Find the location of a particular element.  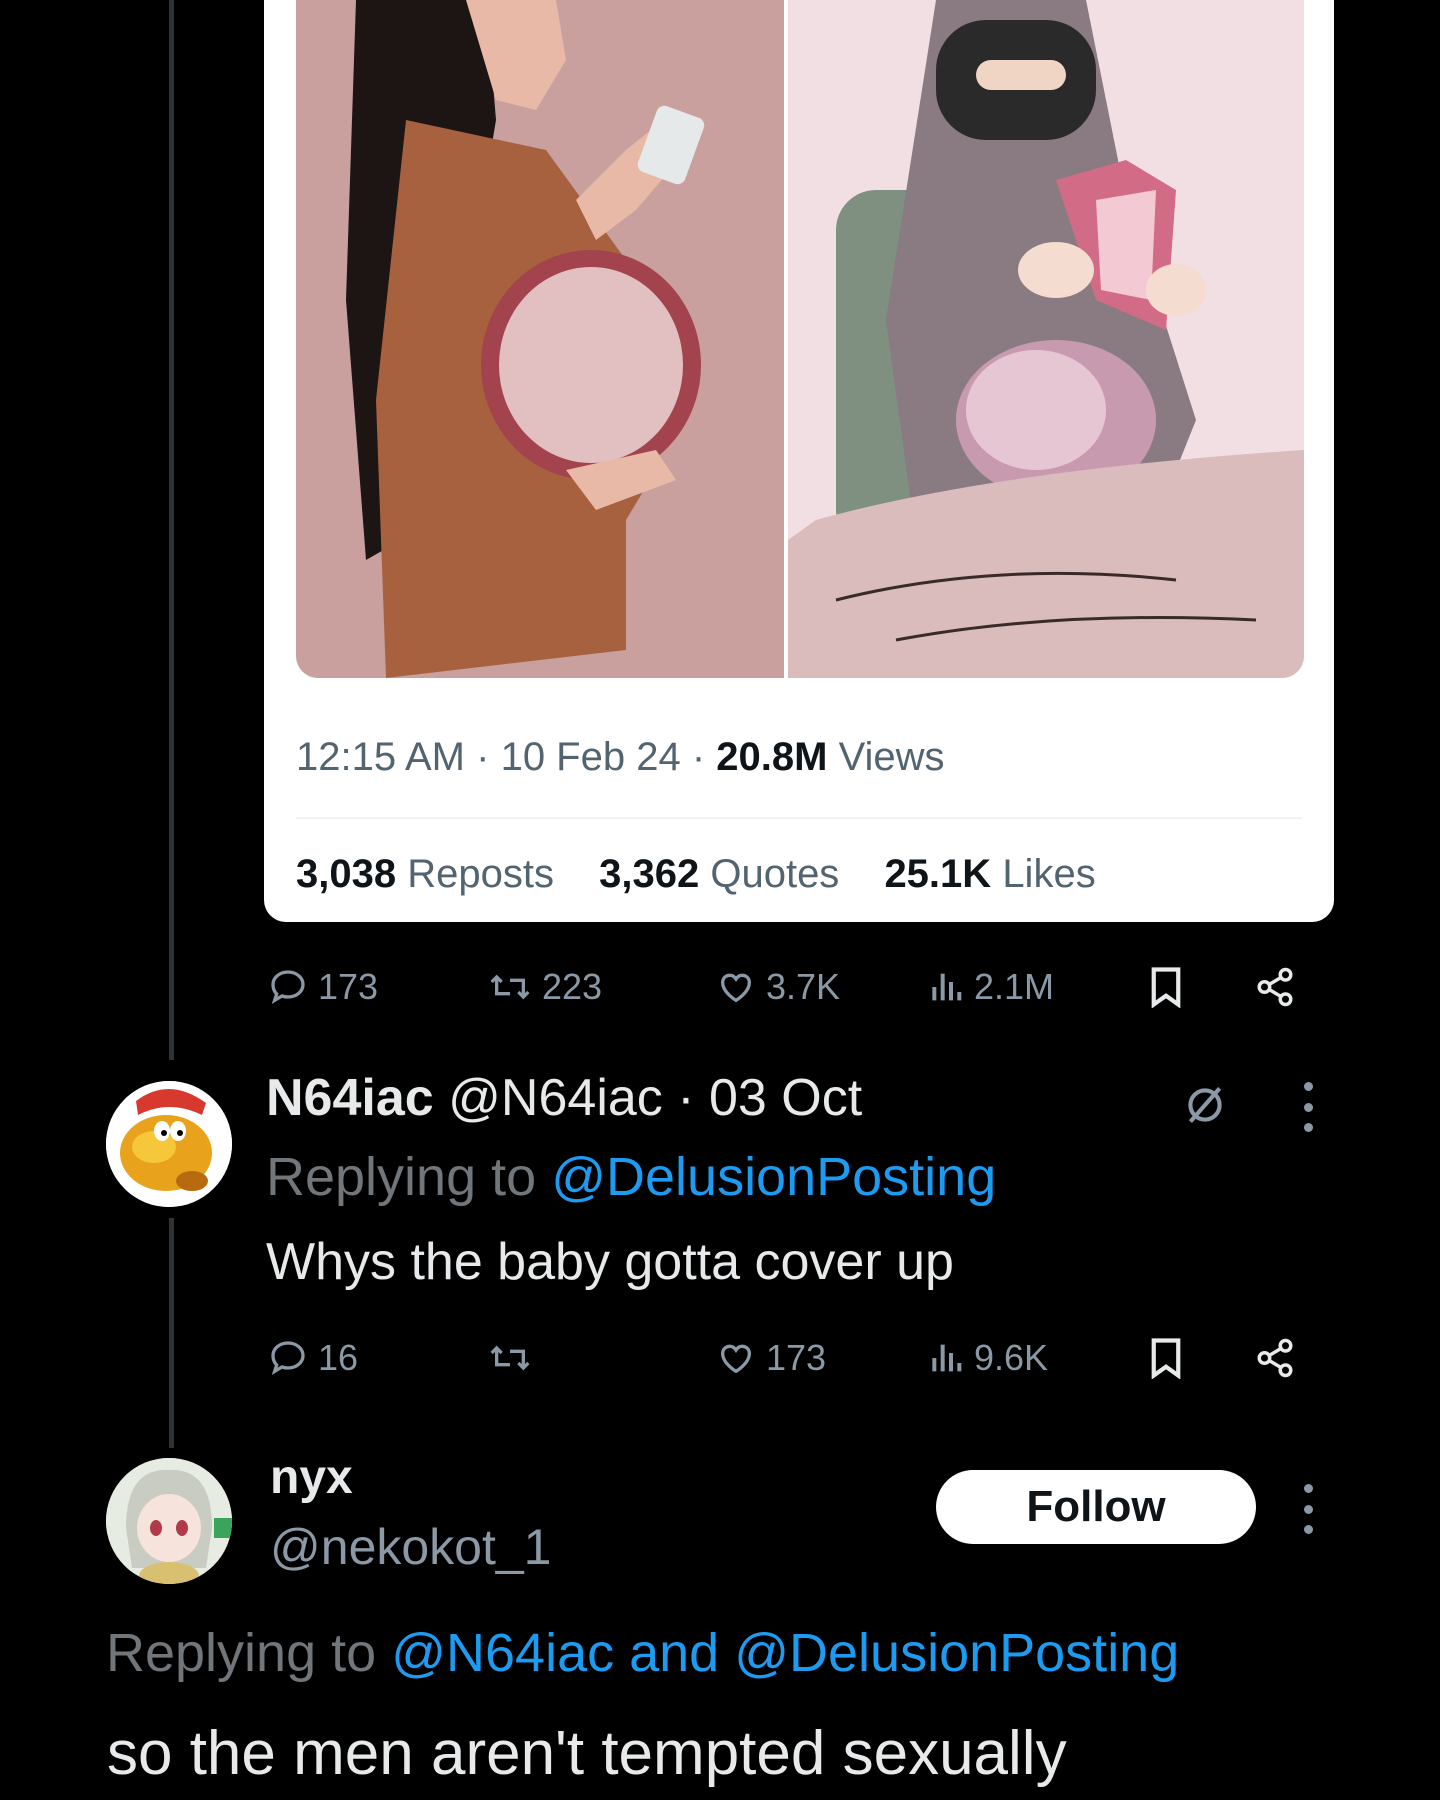

display-name: N64iac is located at coordinates (350, 1098).